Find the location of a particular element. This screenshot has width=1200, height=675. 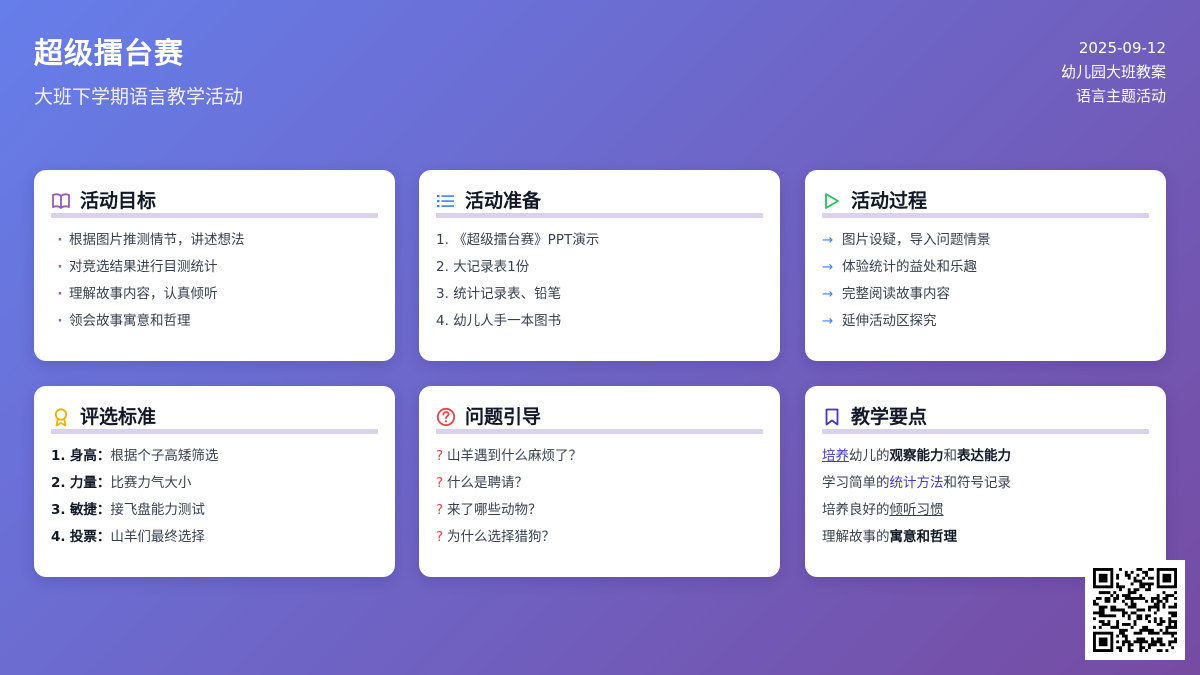

list-item: → 完整阅读故事内容 is located at coordinates (988, 294).